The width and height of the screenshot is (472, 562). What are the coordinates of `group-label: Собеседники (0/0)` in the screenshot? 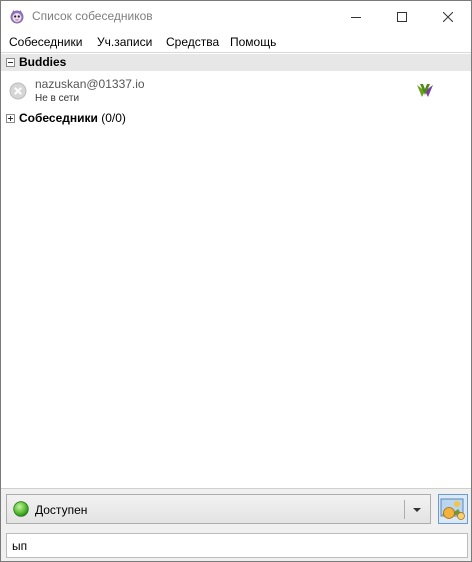 It's located at (72, 118).